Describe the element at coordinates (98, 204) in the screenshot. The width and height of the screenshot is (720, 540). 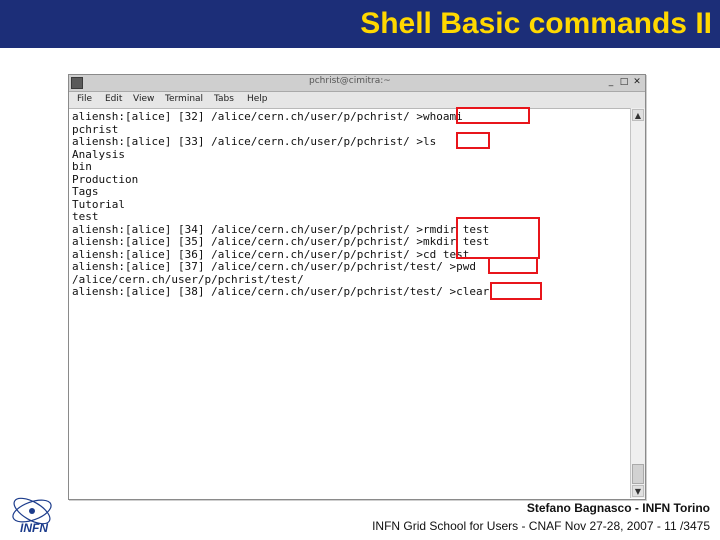
I see `terminal-line: Tutorial` at that location.